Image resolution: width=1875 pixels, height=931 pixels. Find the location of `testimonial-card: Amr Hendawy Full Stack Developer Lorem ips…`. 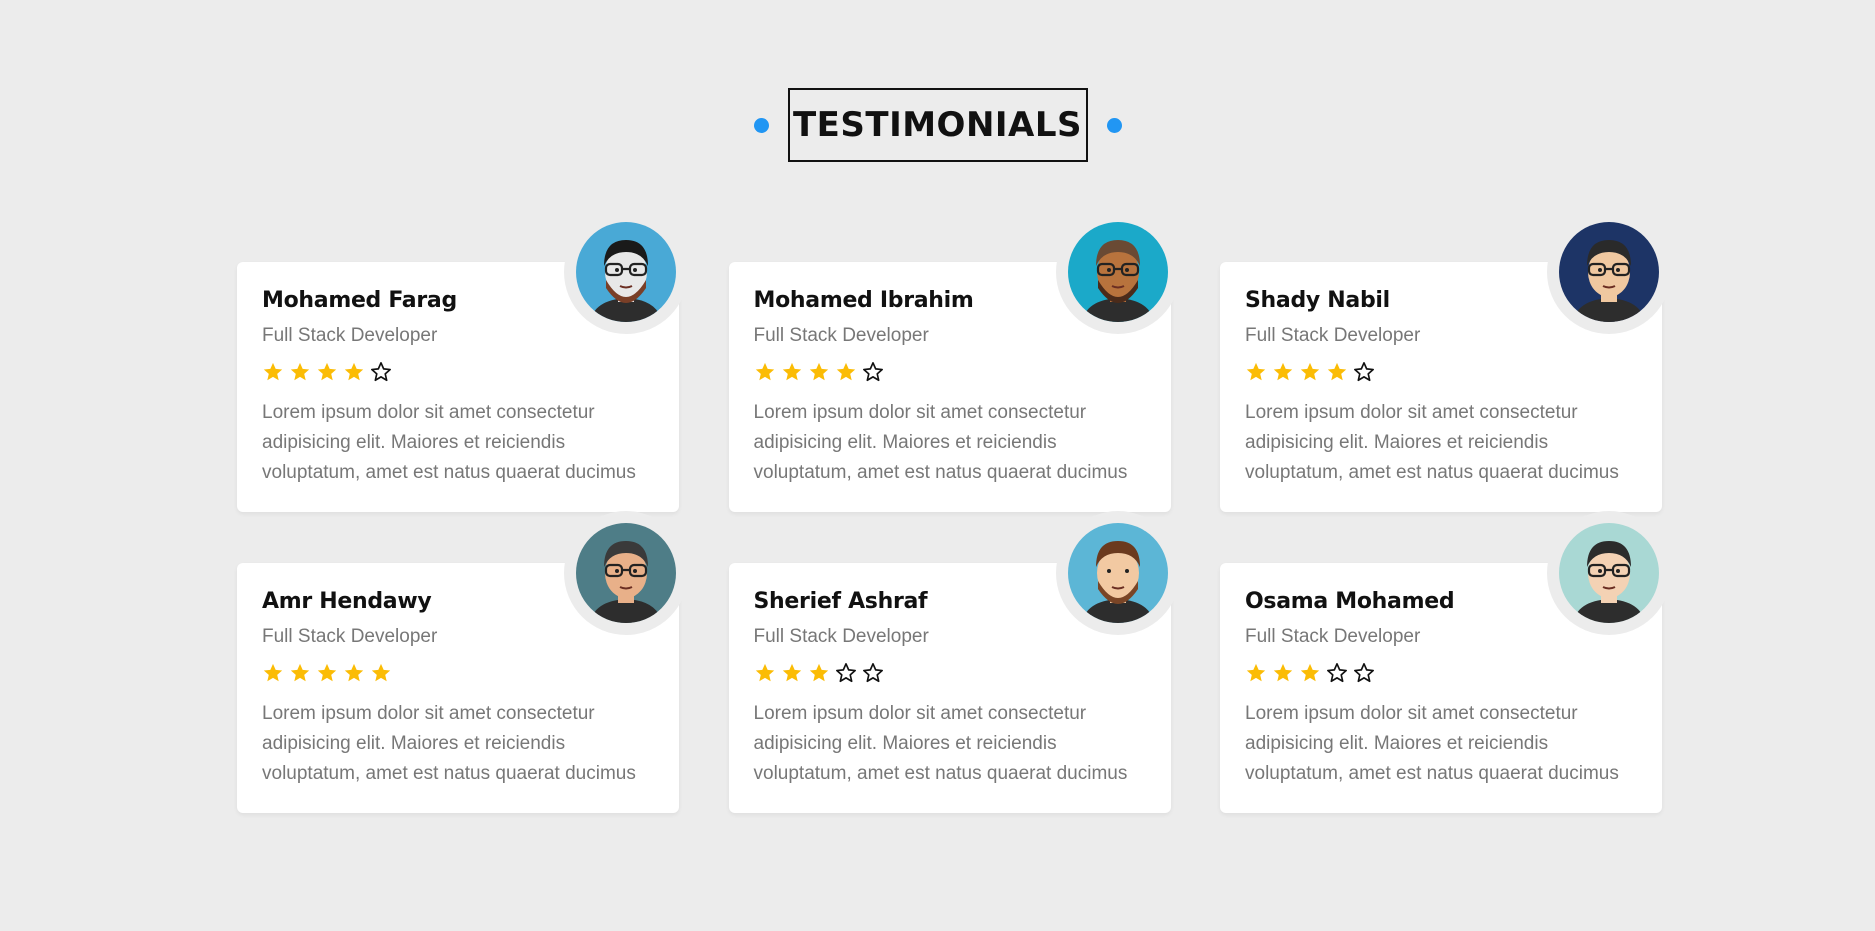

testimonial-card: Amr Hendawy Full Stack Developer Lorem ips… is located at coordinates (462, 662).